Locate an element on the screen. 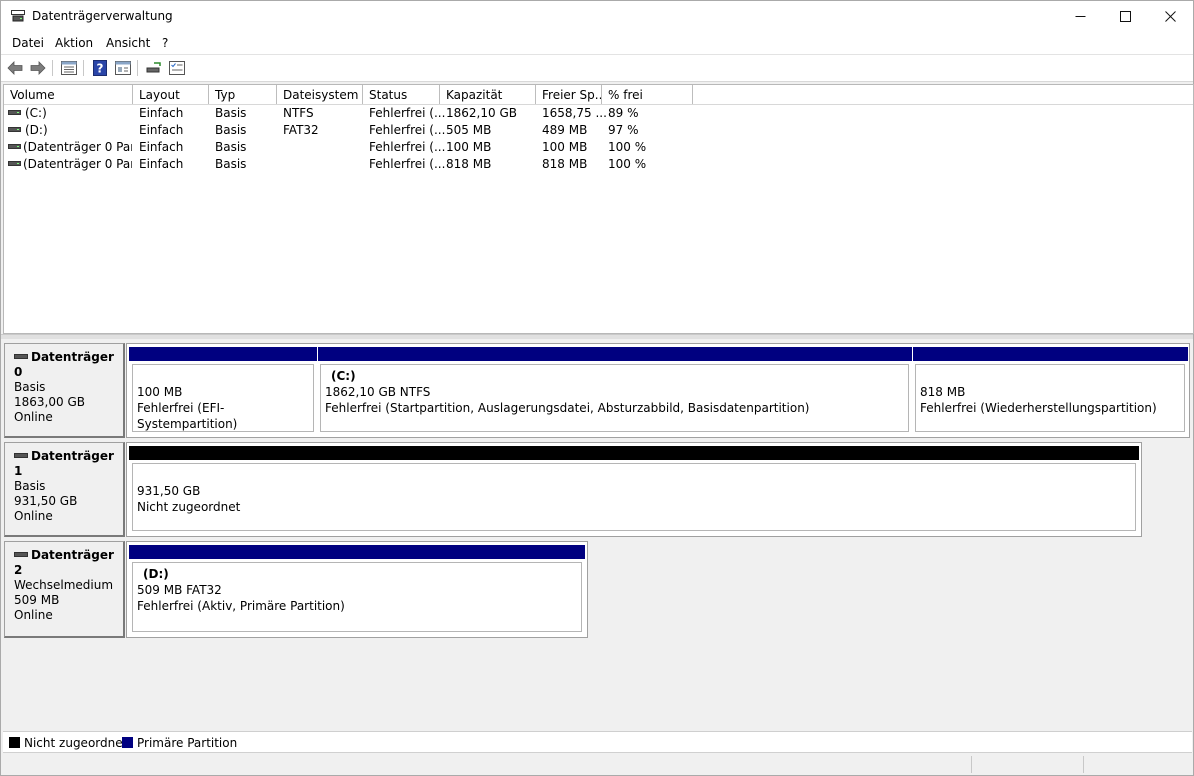 This screenshot has height=776, width=1194. back-icon is located at coordinates (15, 68).